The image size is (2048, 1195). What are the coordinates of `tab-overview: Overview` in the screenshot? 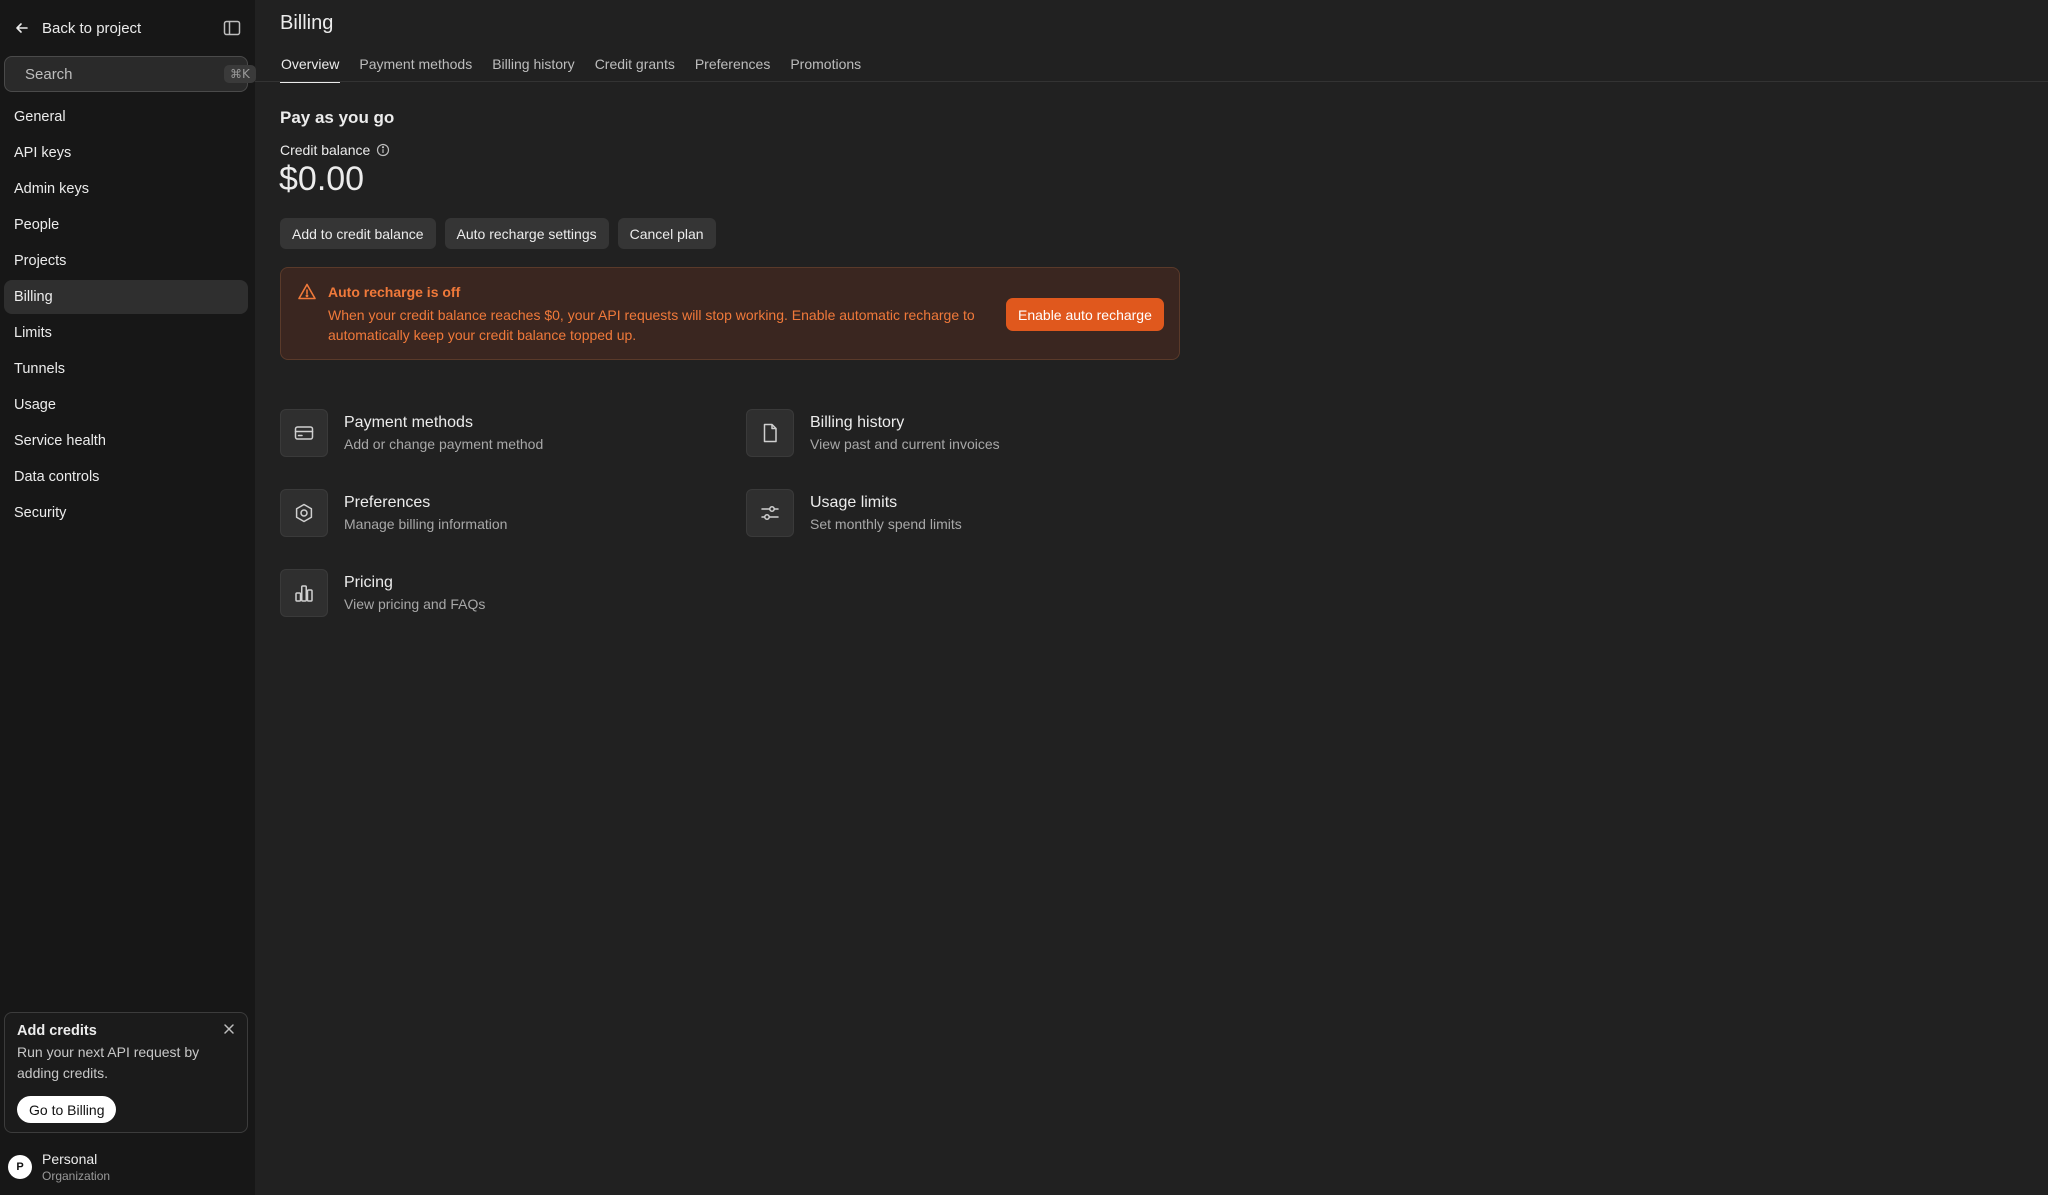 It's located at (310, 68).